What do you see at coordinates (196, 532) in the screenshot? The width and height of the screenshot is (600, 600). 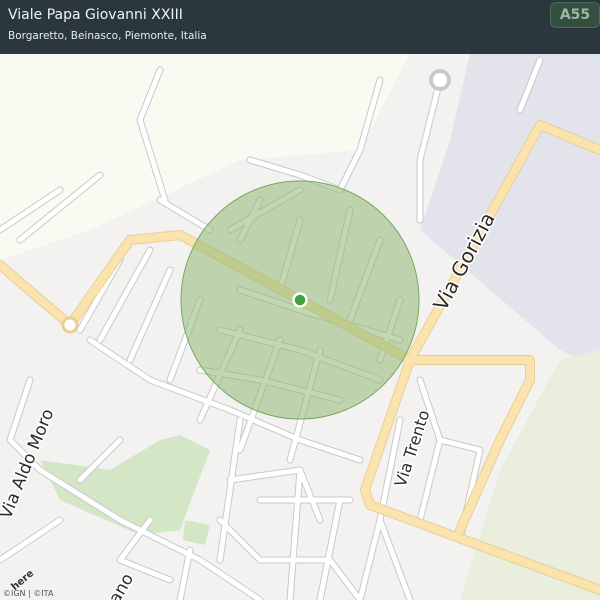 I see `park-small` at bounding box center [196, 532].